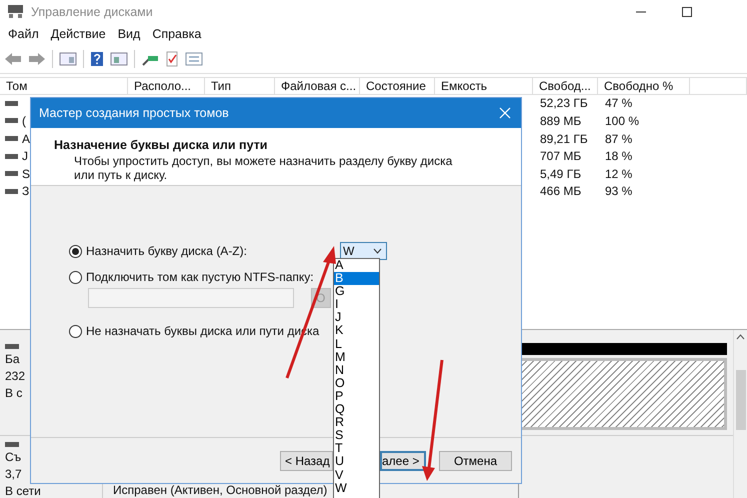 Image resolution: width=747 pixels, height=498 pixels. I want to click on back-arrow-icon, so click(13, 58).